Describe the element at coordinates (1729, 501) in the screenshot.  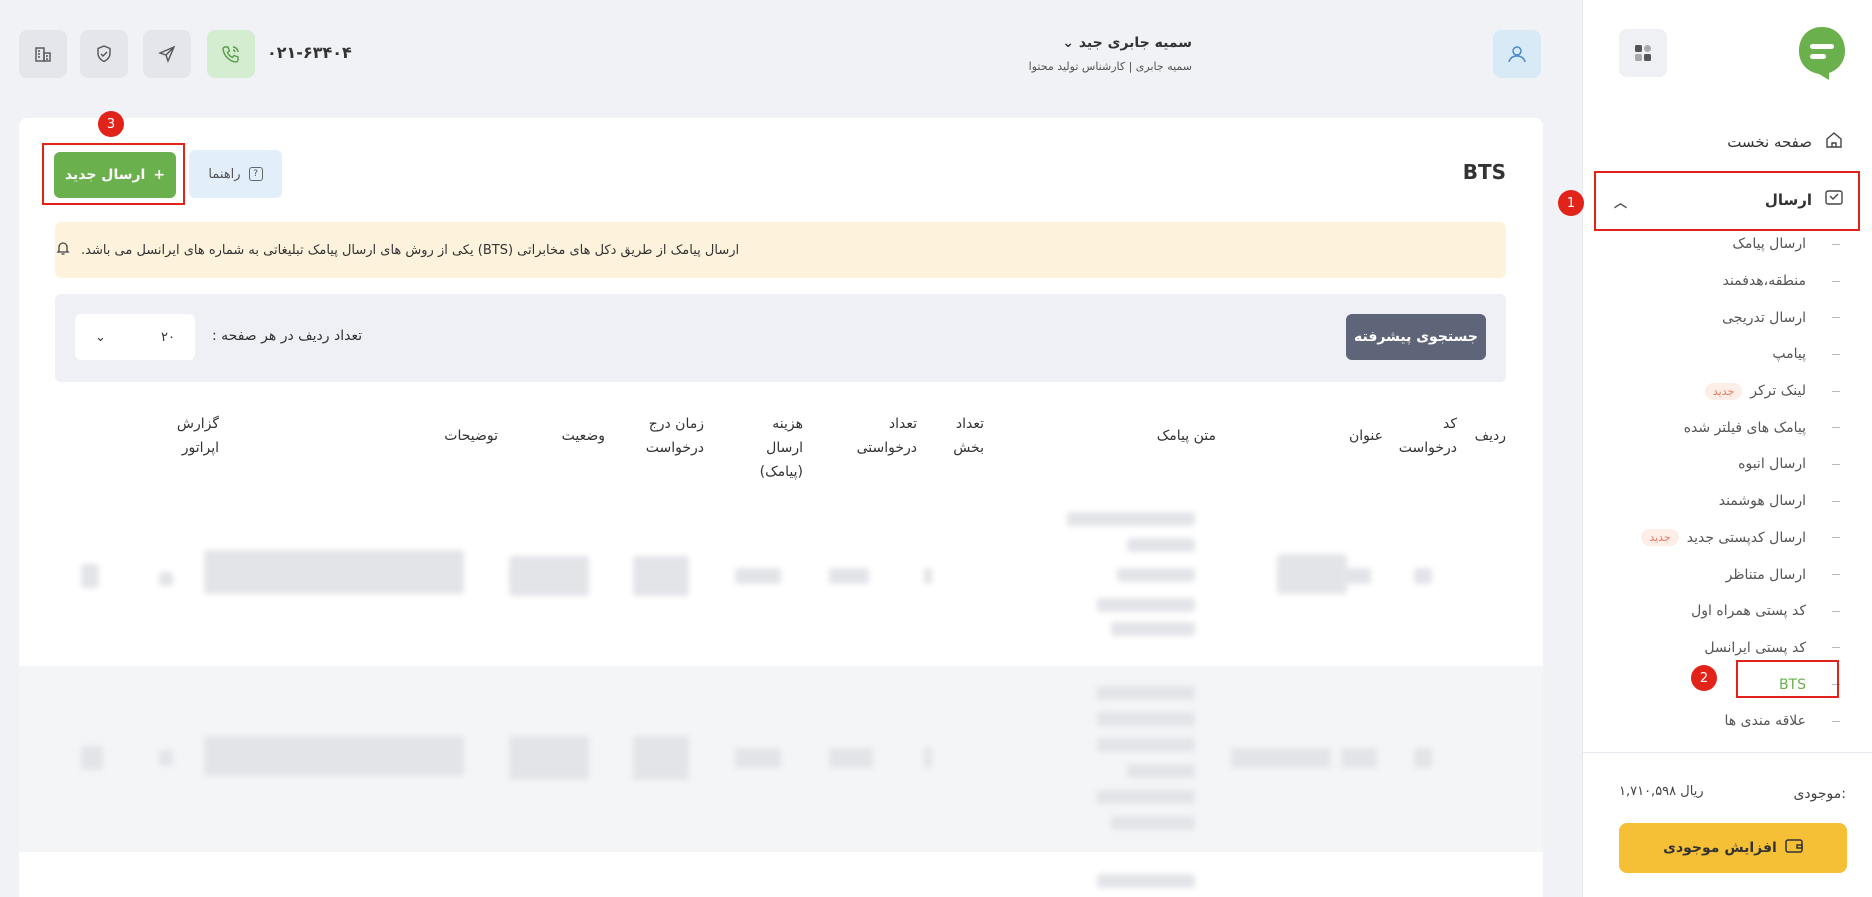
I see `sidebar-subitem: ارسال هوشمند` at that location.